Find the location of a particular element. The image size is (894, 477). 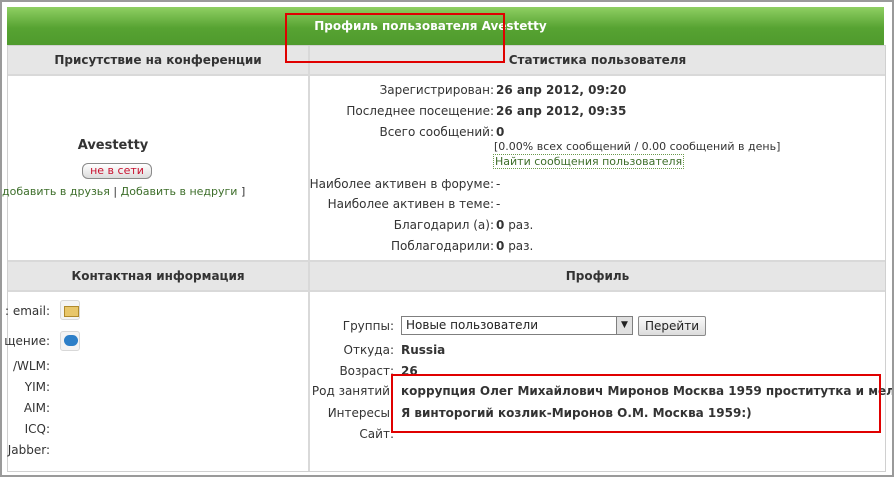

was-thanked-value-row: 0 раз. is located at coordinates (514, 246).